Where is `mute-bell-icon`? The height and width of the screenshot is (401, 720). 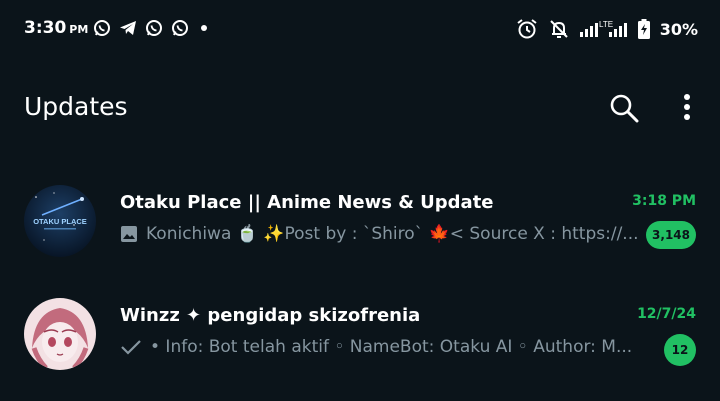 mute-bell-icon is located at coordinates (558, 29).